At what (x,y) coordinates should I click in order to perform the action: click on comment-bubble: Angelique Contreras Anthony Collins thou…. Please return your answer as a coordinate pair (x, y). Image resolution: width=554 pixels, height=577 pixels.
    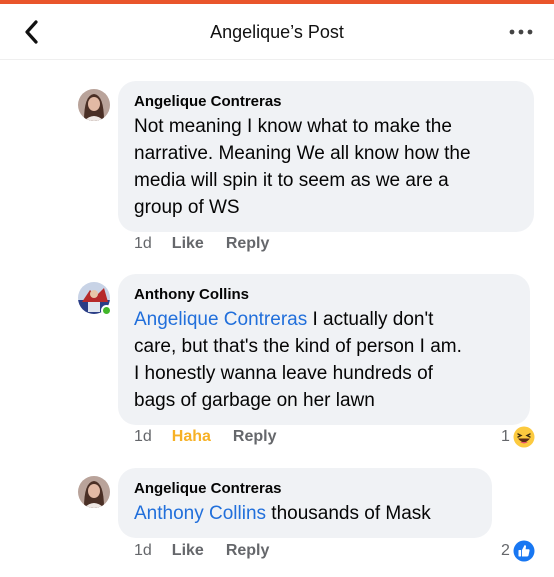
    Looking at the image, I should click on (305, 503).